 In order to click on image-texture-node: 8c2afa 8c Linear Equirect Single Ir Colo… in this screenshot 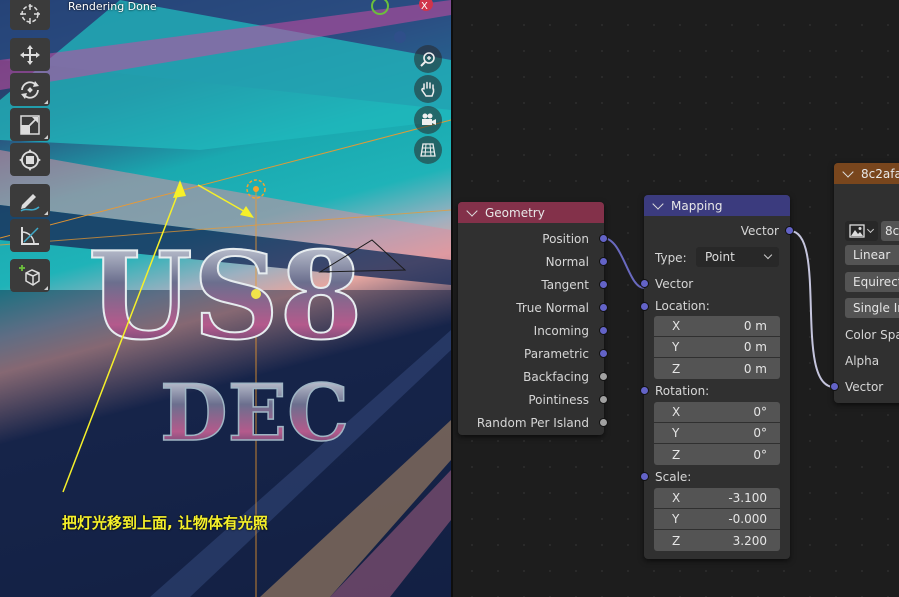, I will do `click(864, 283)`.